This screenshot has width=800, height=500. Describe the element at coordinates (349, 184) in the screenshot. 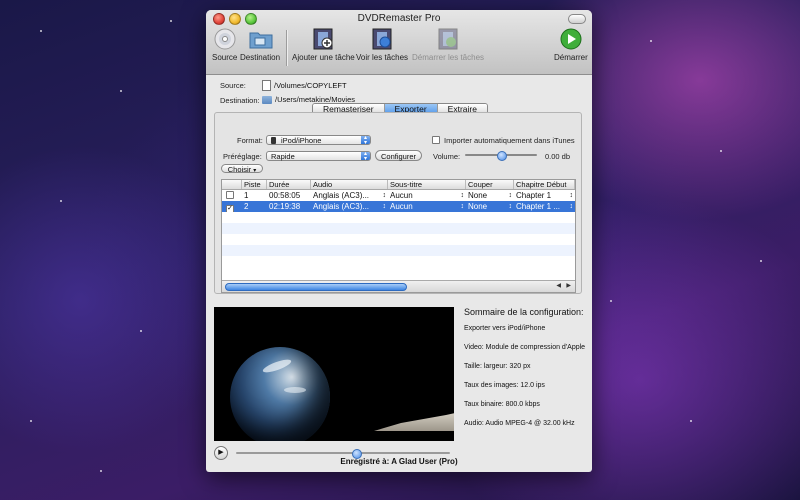

I see `column-header-audio: Audio` at that location.